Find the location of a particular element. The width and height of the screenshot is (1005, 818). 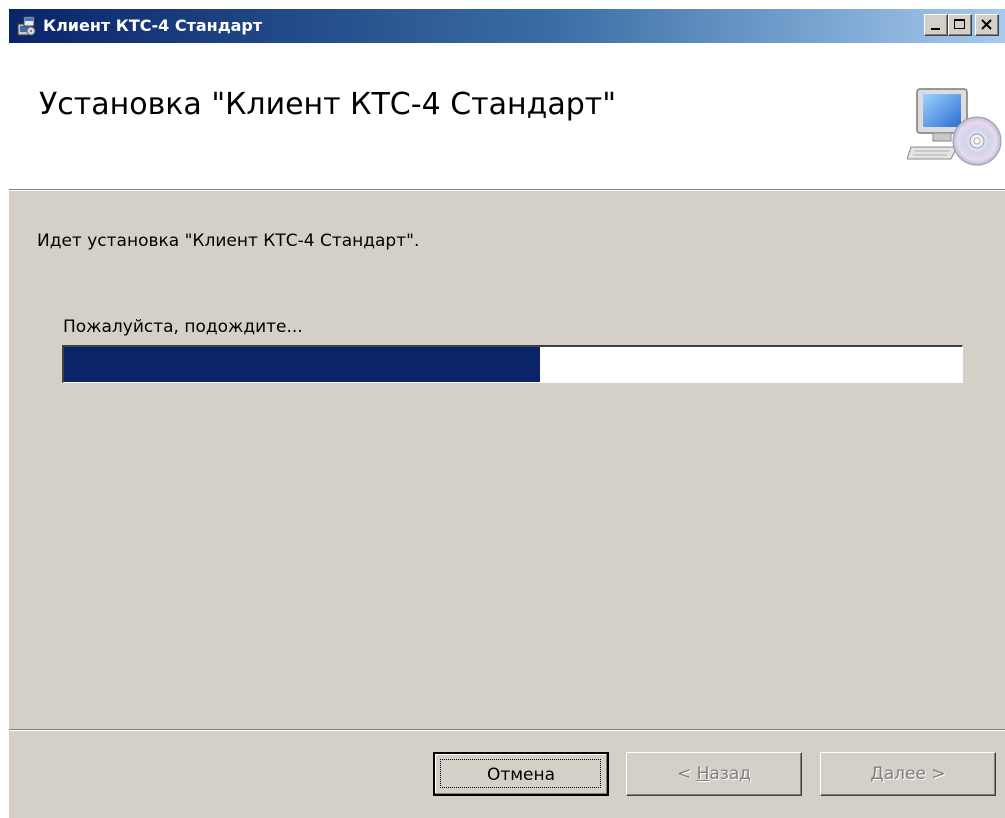

back-button: < Назад is located at coordinates (714, 774).